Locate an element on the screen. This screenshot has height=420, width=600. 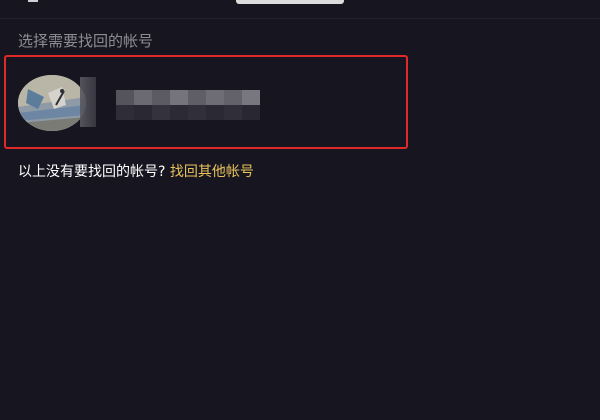
page-title is located at coordinates (290, 2).